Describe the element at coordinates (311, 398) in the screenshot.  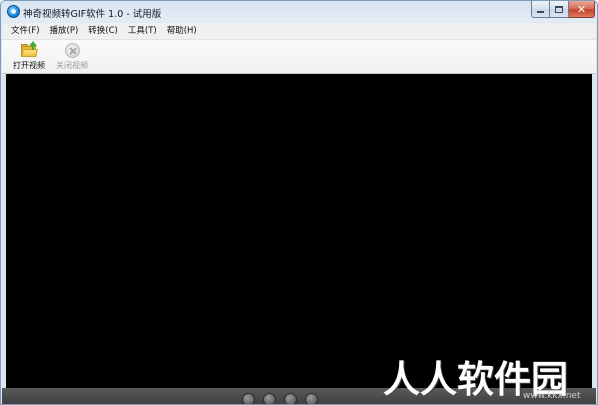
I see `next-icon` at that location.